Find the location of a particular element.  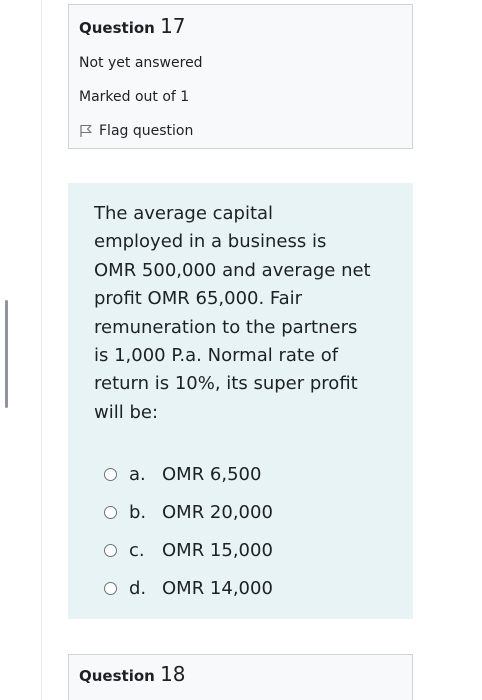

left-panel is located at coordinates (21, 350).